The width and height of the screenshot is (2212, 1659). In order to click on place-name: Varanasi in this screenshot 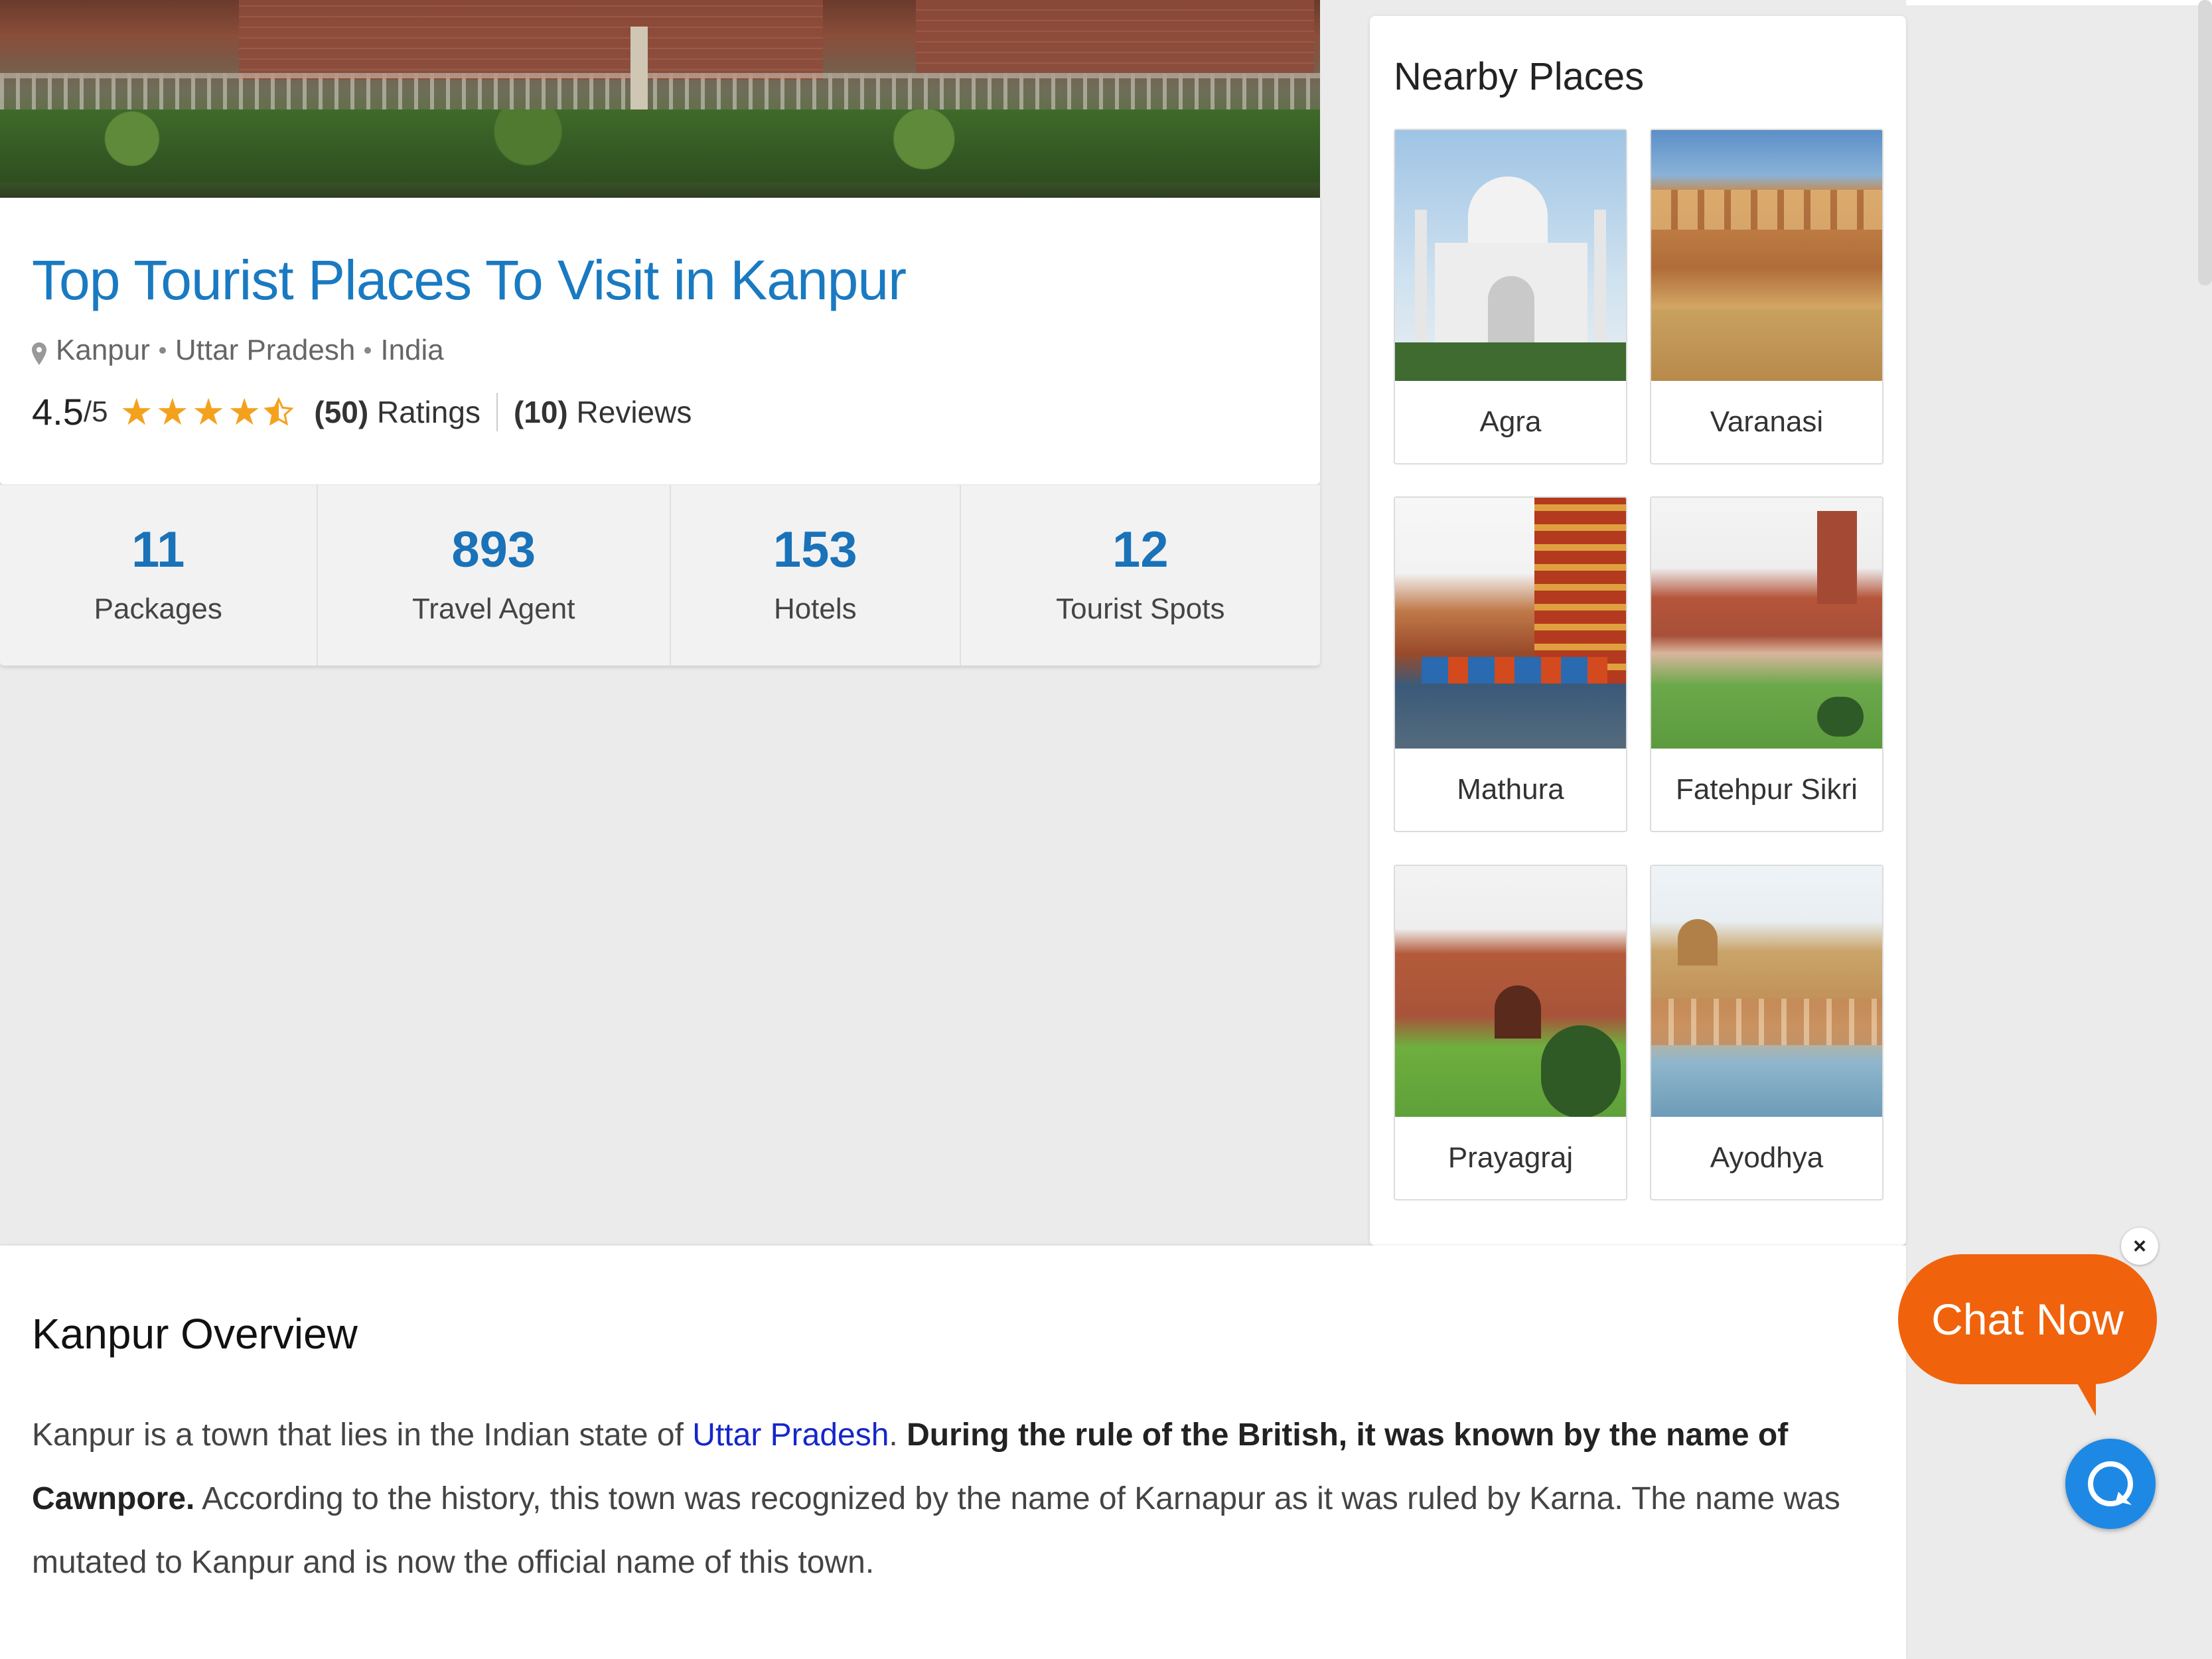, I will do `click(1767, 421)`.